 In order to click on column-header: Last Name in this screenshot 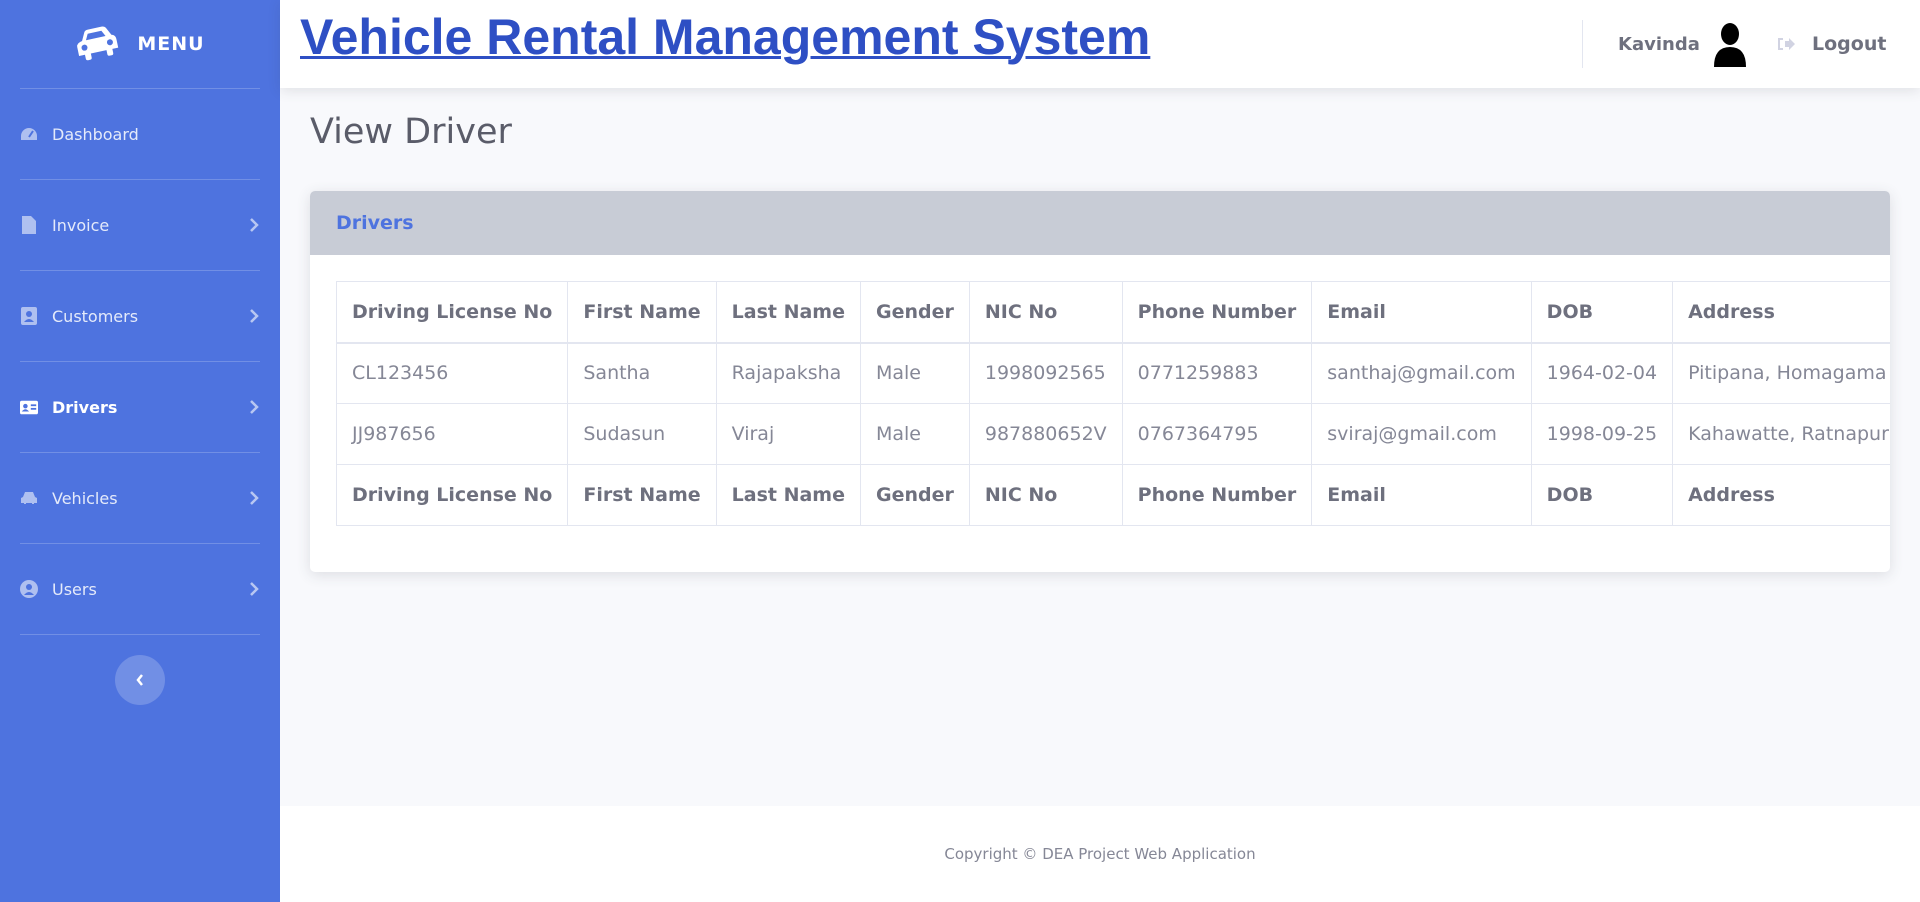, I will do `click(788, 312)`.